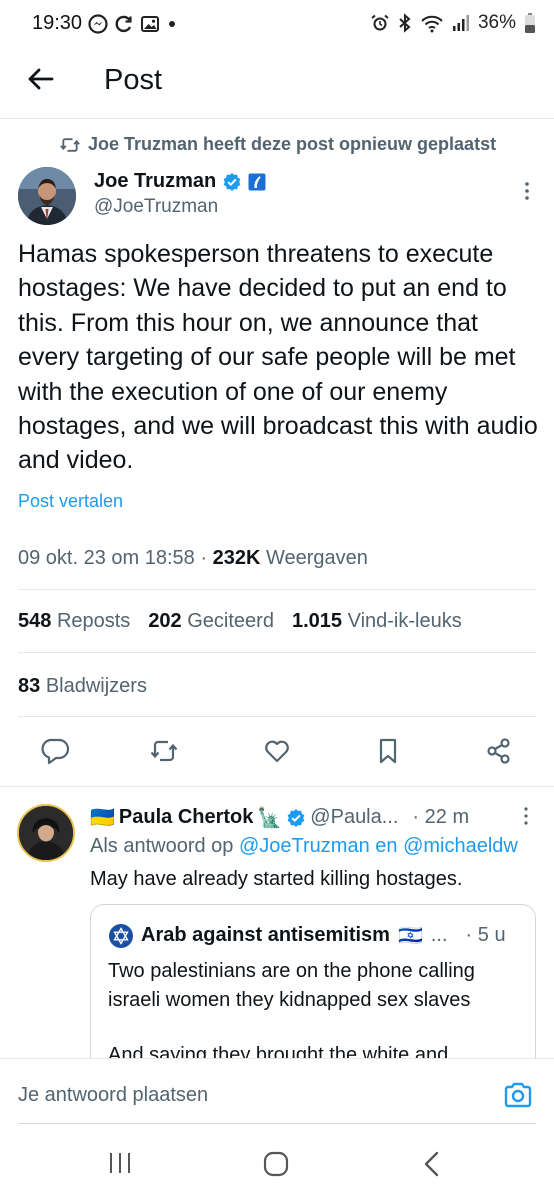 This screenshot has width=554, height=1200. Describe the element at coordinates (155, 181) in the screenshot. I see `author-name: Joe Truzman` at that location.